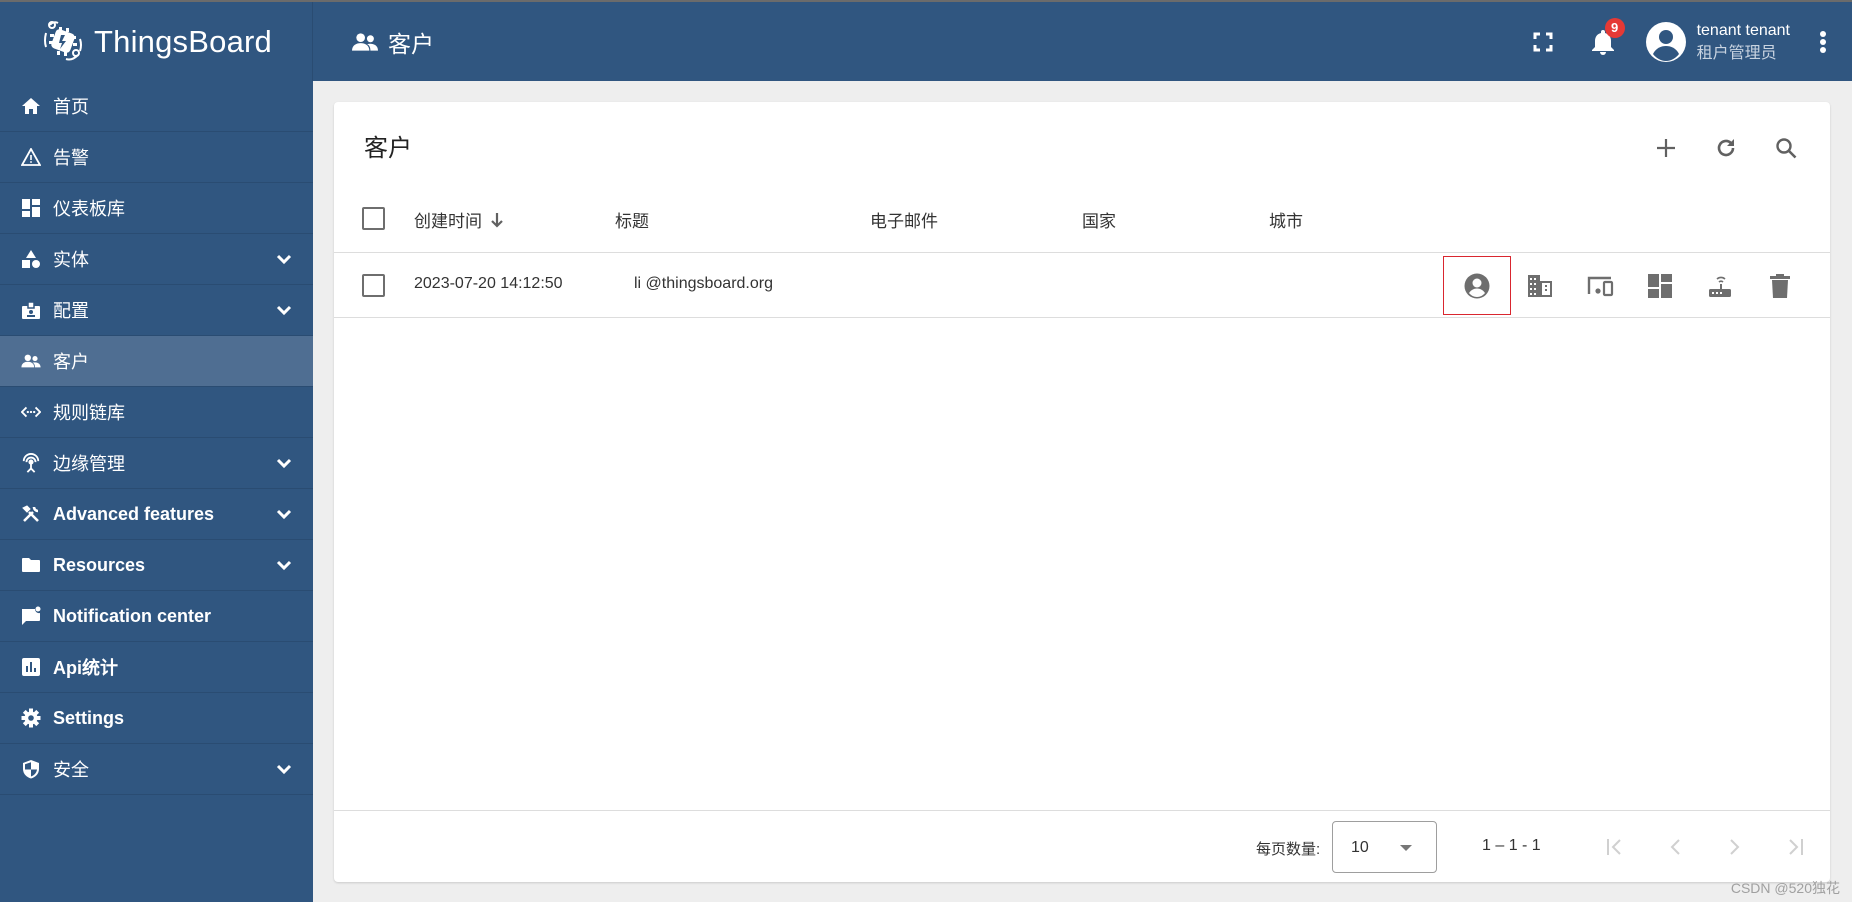 The width and height of the screenshot is (1852, 902). Describe the element at coordinates (411, 43) in the screenshot. I see `page-title: 客户` at that location.